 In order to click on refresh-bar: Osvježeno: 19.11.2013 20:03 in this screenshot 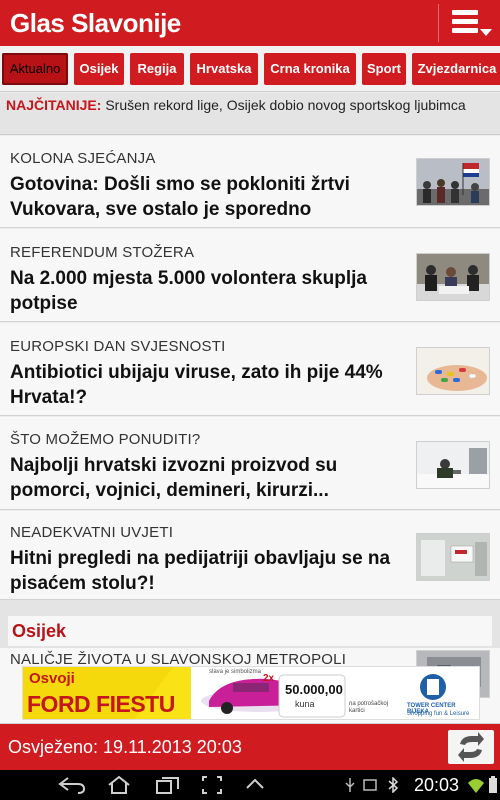, I will do `click(250, 747)`.